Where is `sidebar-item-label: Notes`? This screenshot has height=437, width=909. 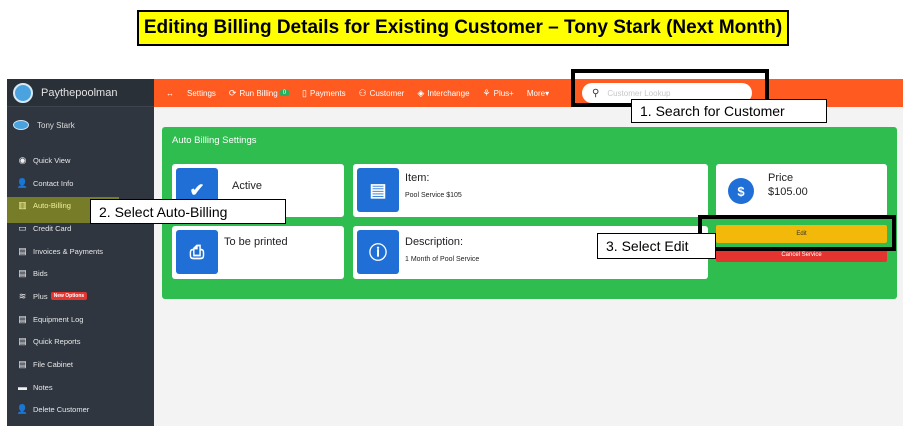
sidebar-item-label: Notes is located at coordinates (43, 387).